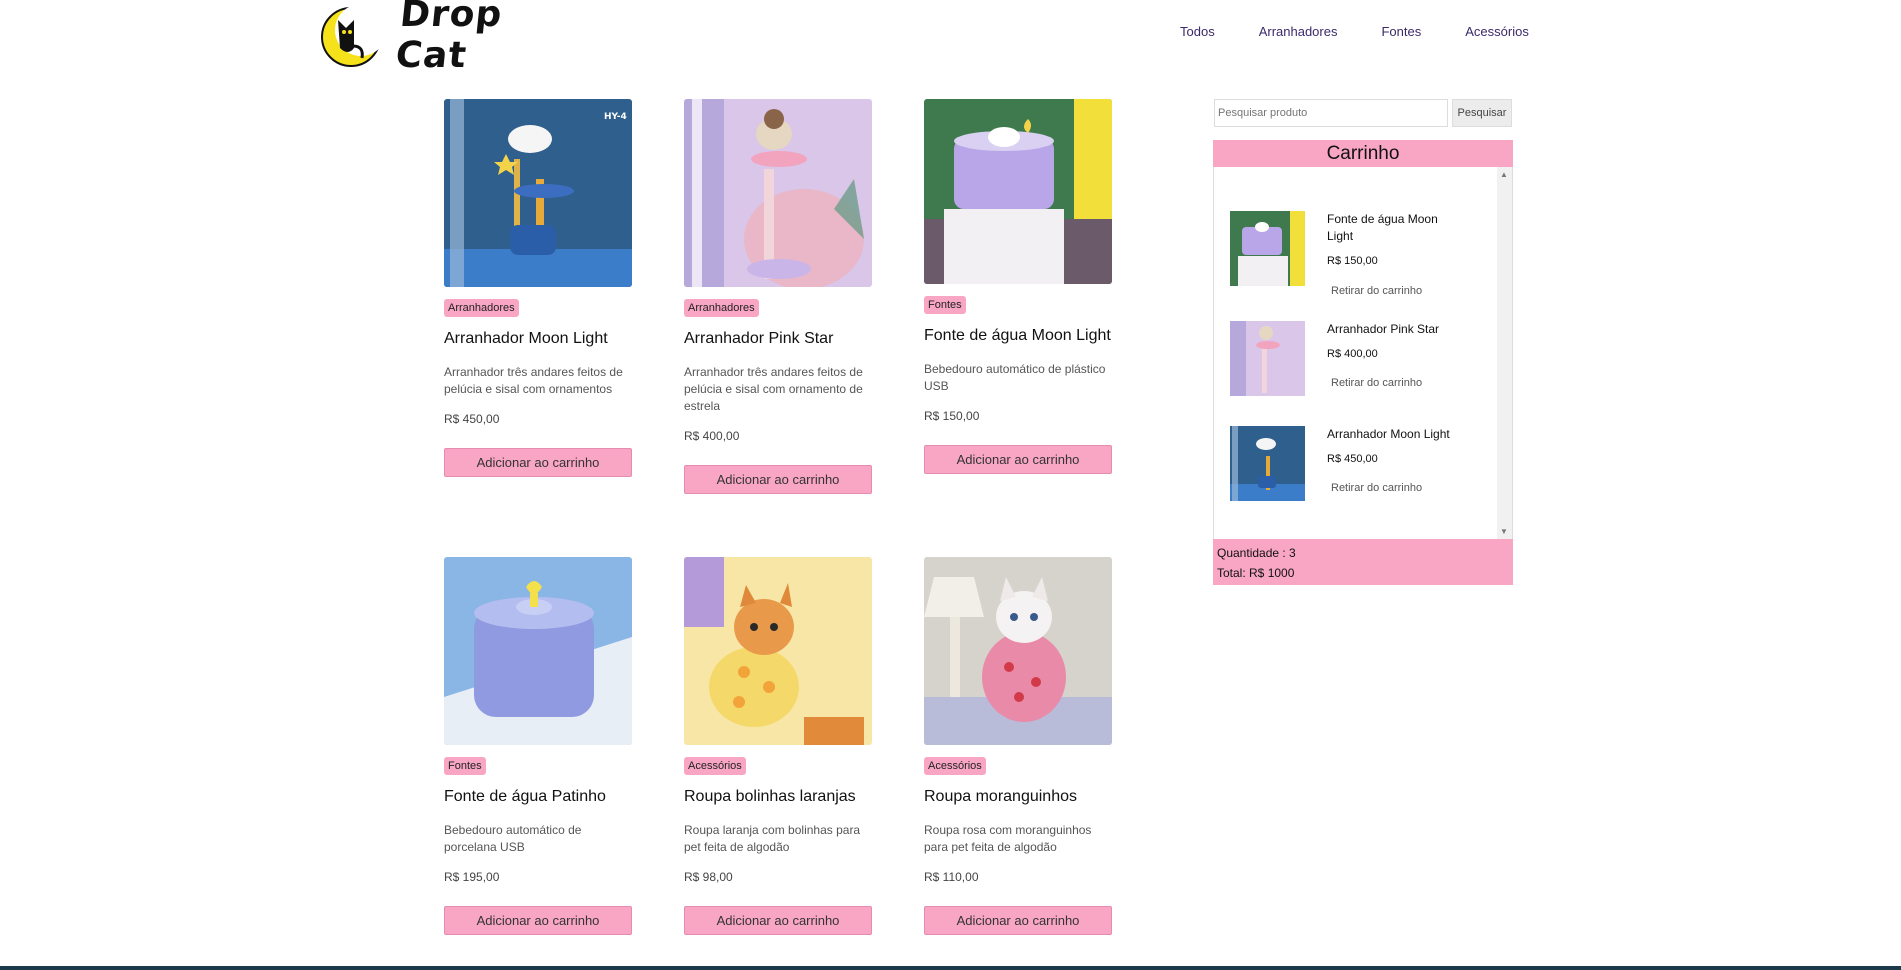 This screenshot has width=1901, height=970. I want to click on search-bar: Pesquisar, so click(1363, 113).